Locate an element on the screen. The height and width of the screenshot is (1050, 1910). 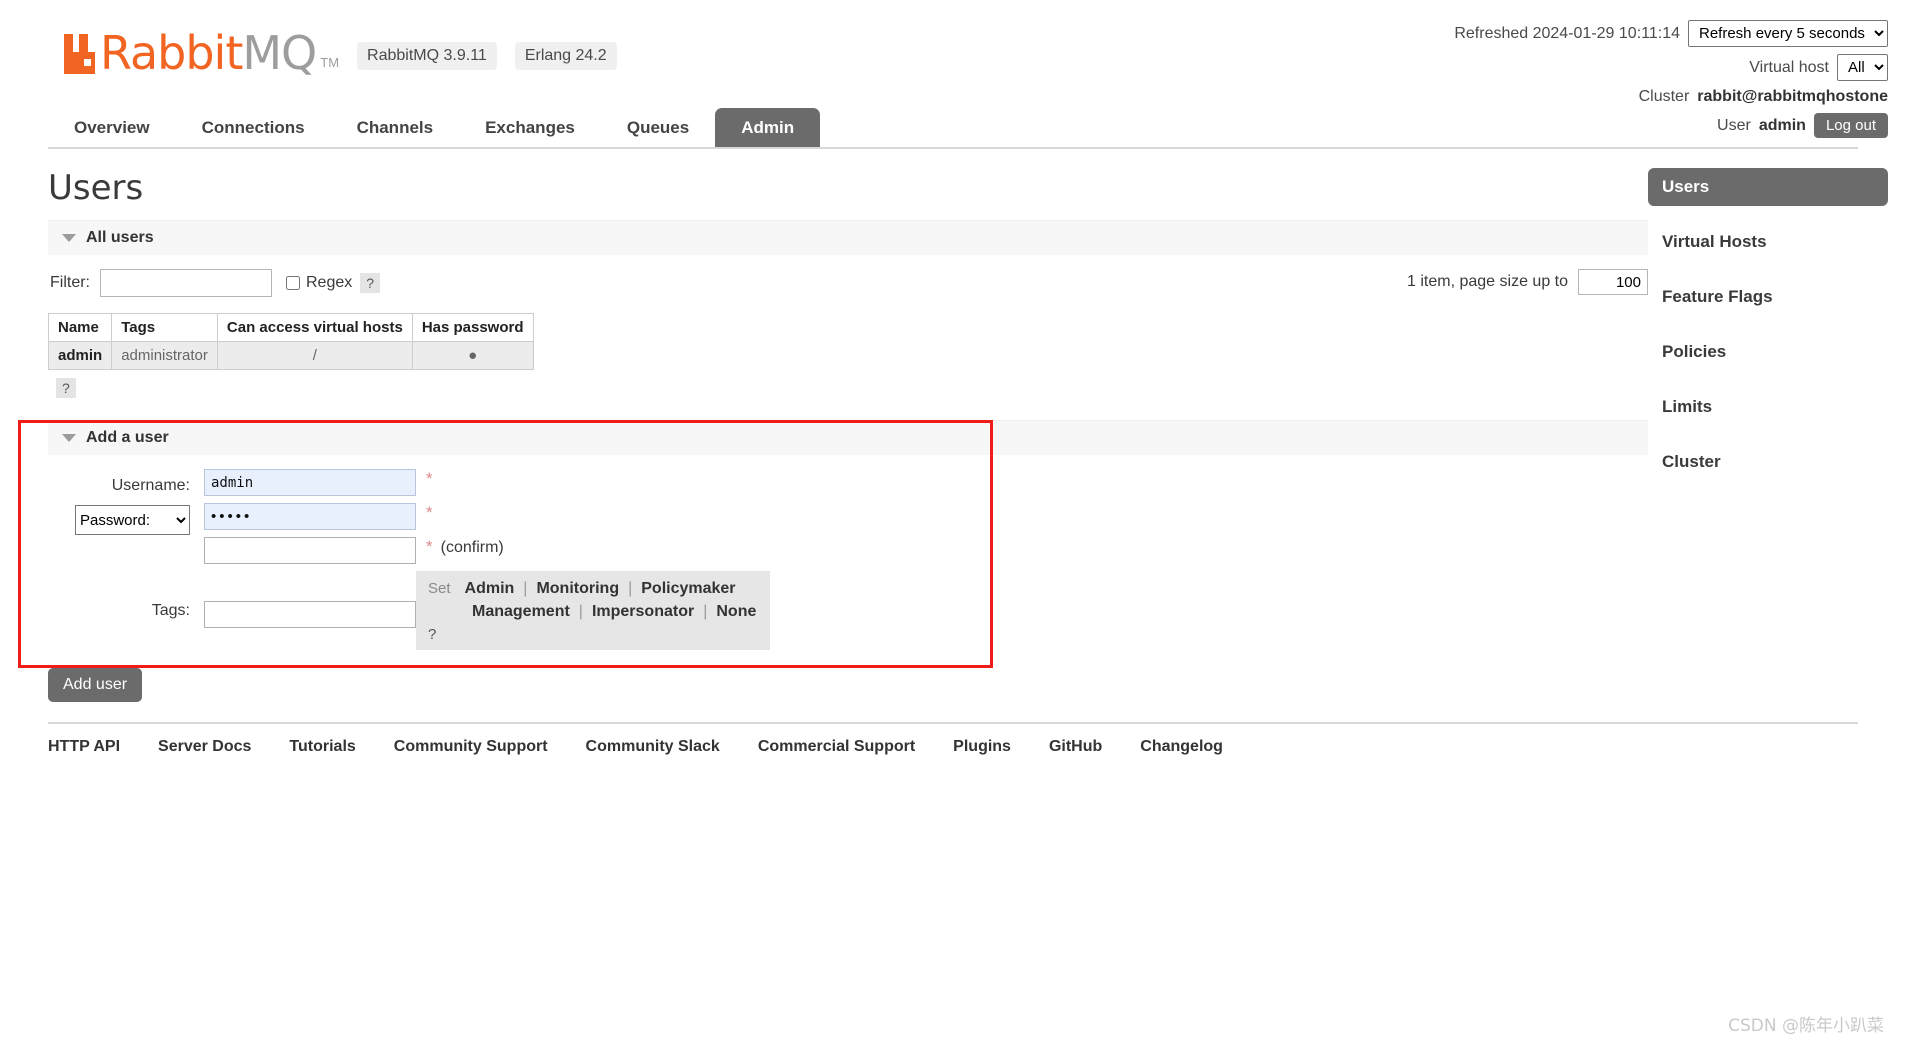
page-title: Users is located at coordinates (96, 188).